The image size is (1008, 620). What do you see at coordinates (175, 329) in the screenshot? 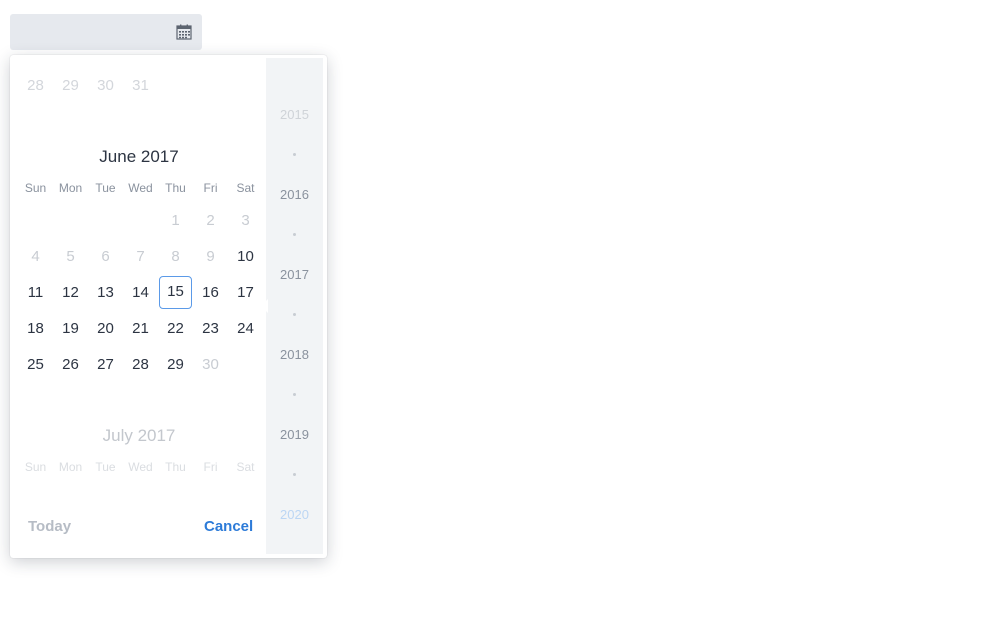
I see `day-cell: 22` at bounding box center [175, 329].